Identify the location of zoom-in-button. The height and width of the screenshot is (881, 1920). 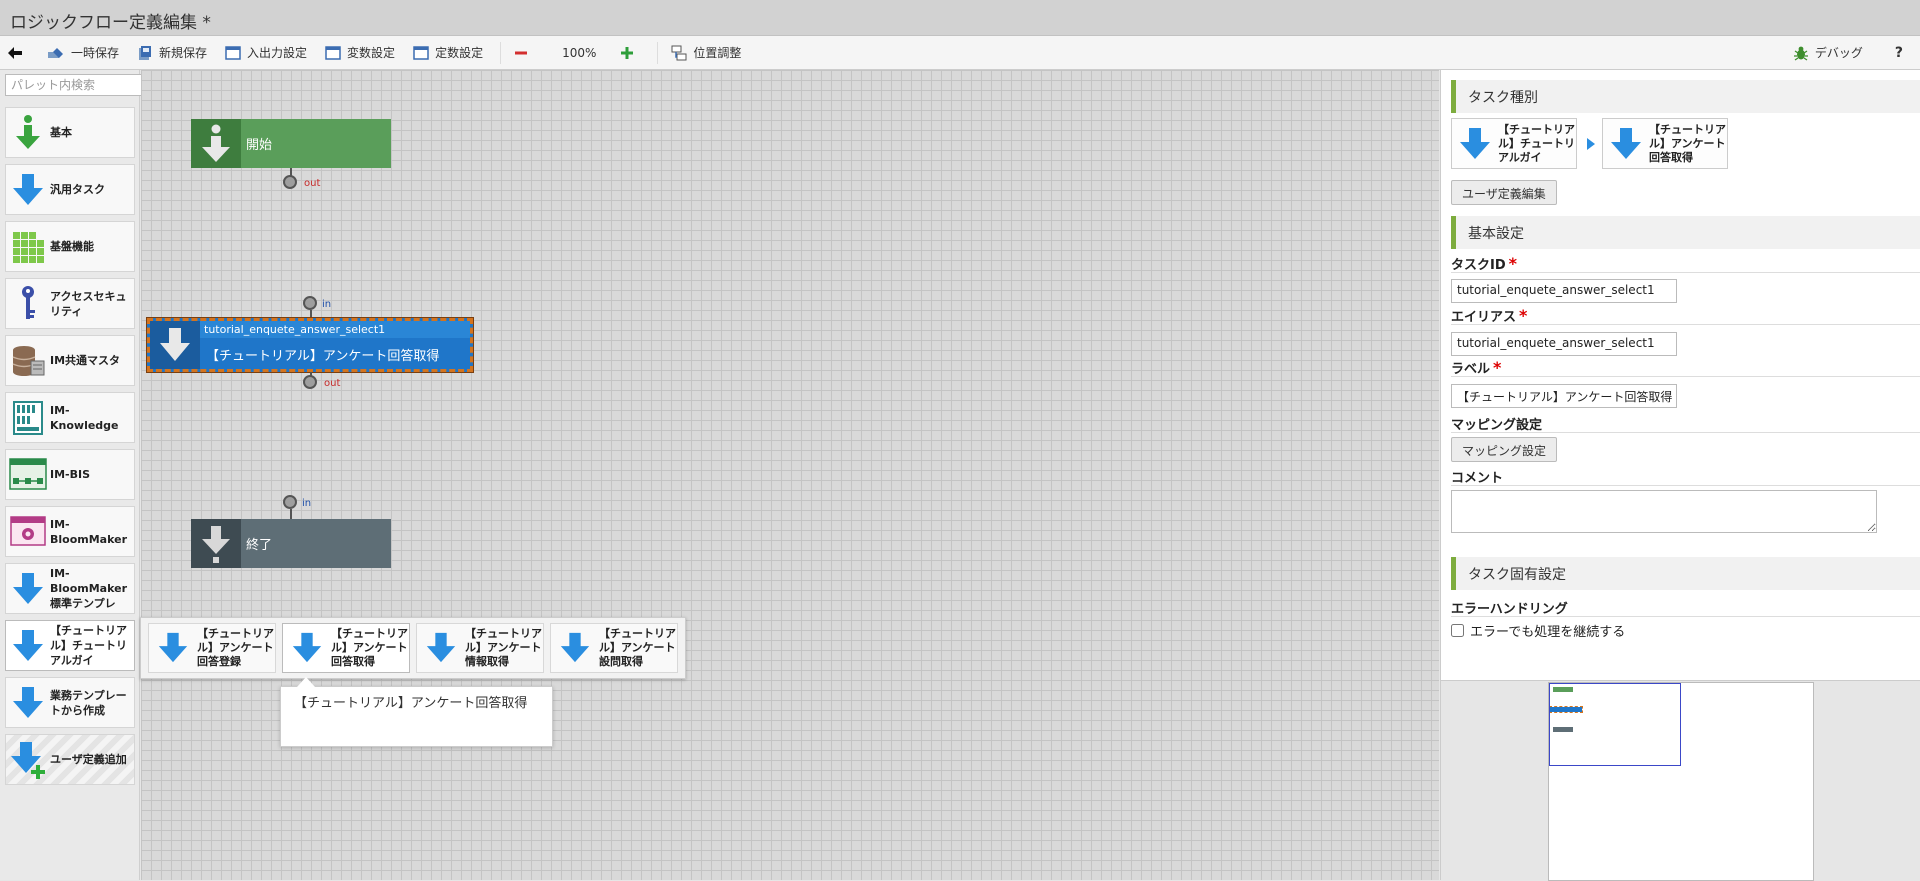
(630, 53).